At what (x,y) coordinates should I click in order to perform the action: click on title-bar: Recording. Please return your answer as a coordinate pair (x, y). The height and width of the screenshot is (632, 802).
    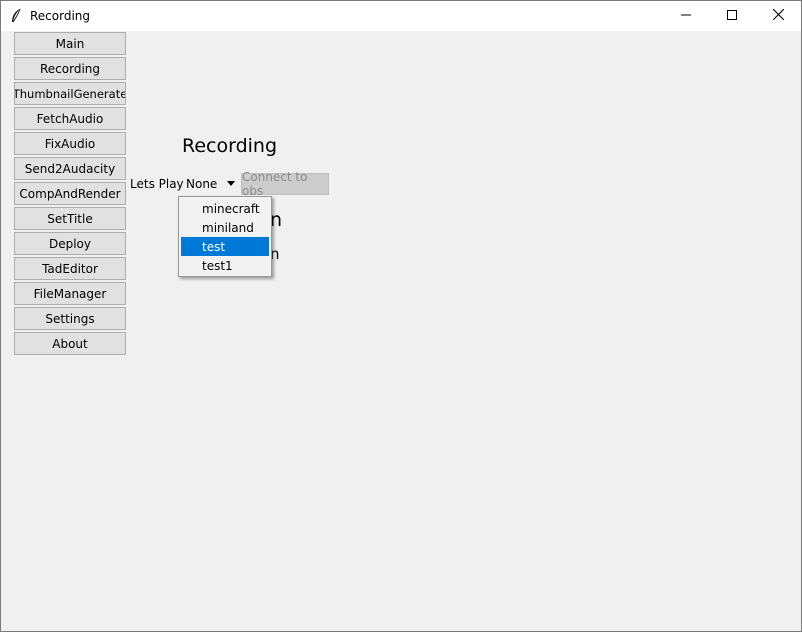
    Looking at the image, I should click on (401, 16).